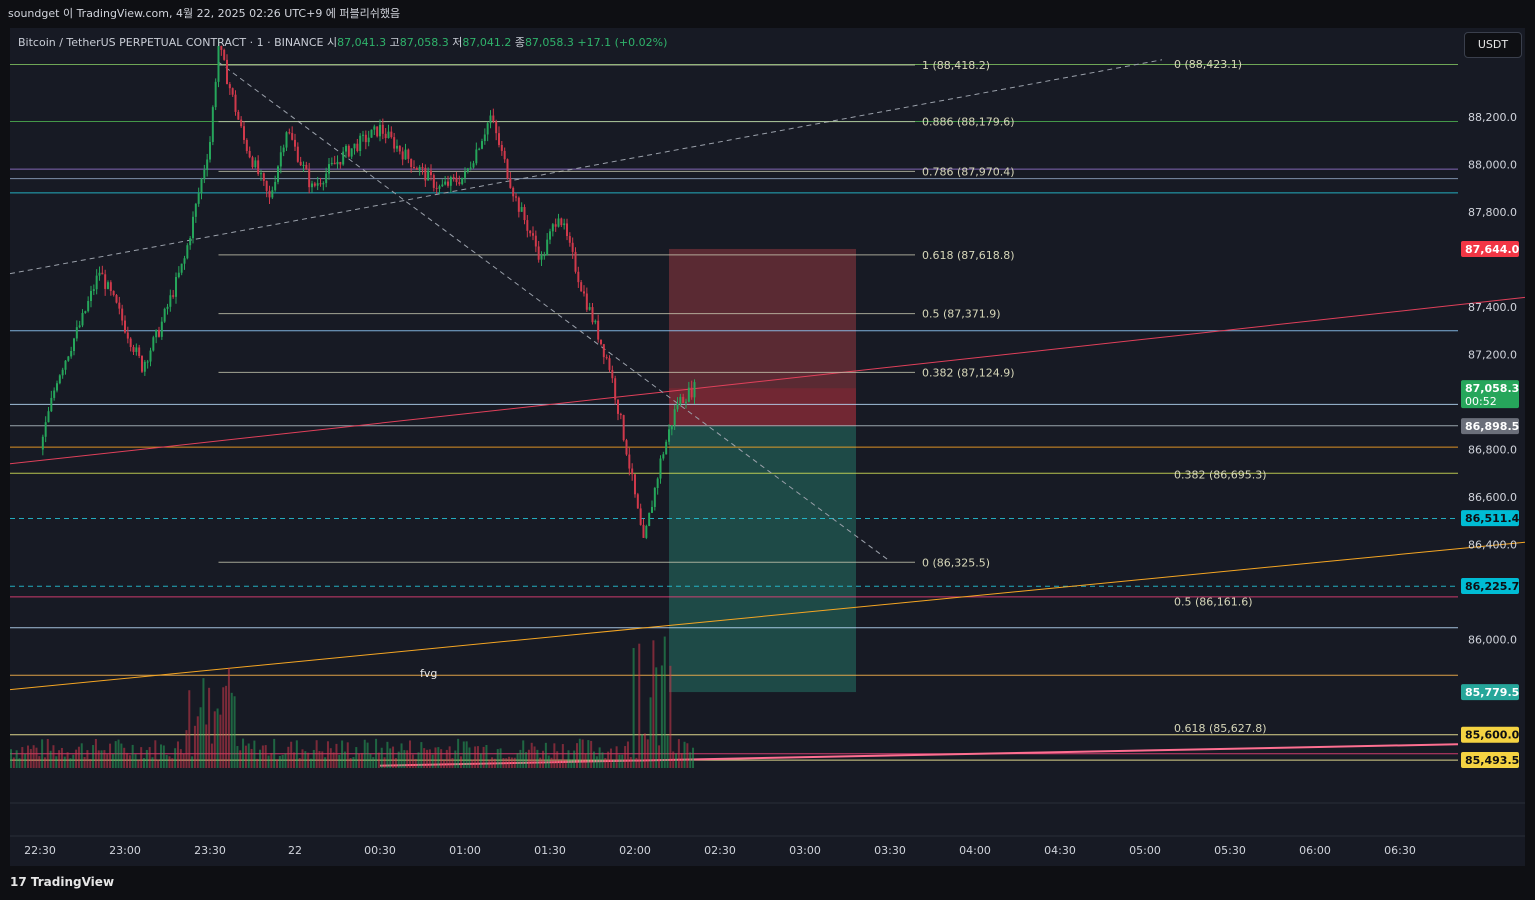 This screenshot has width=1535, height=900. What do you see at coordinates (380, 850) in the screenshot?
I see `time-axis-tick: 00:30` at bounding box center [380, 850].